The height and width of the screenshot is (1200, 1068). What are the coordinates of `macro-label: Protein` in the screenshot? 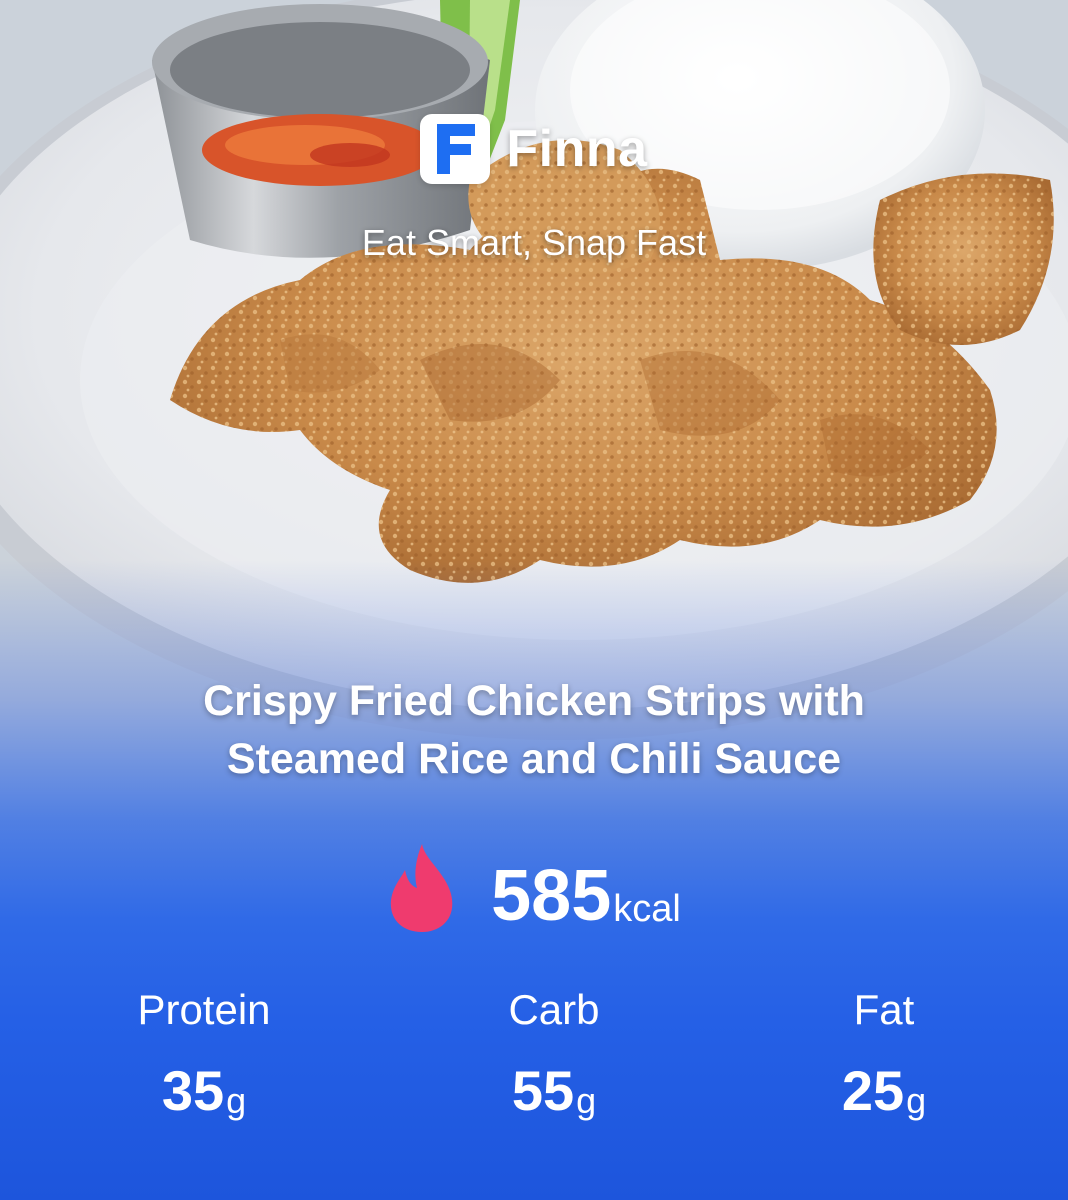 It's located at (204, 1009).